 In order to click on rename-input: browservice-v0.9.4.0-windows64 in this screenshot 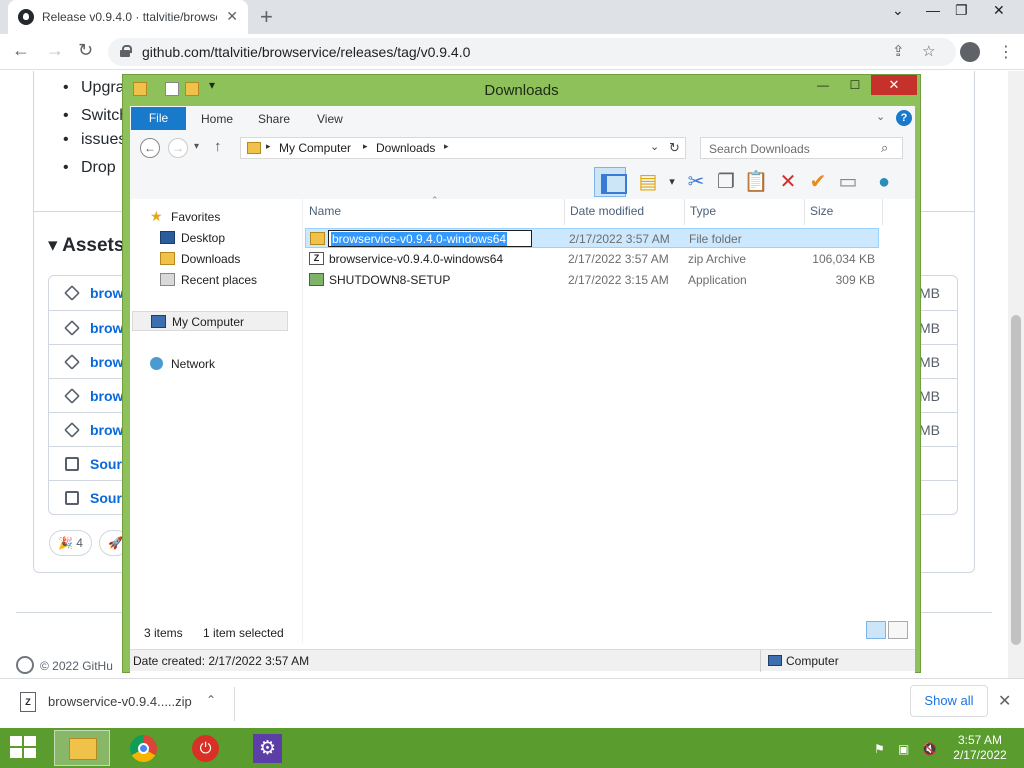, I will do `click(430, 238)`.